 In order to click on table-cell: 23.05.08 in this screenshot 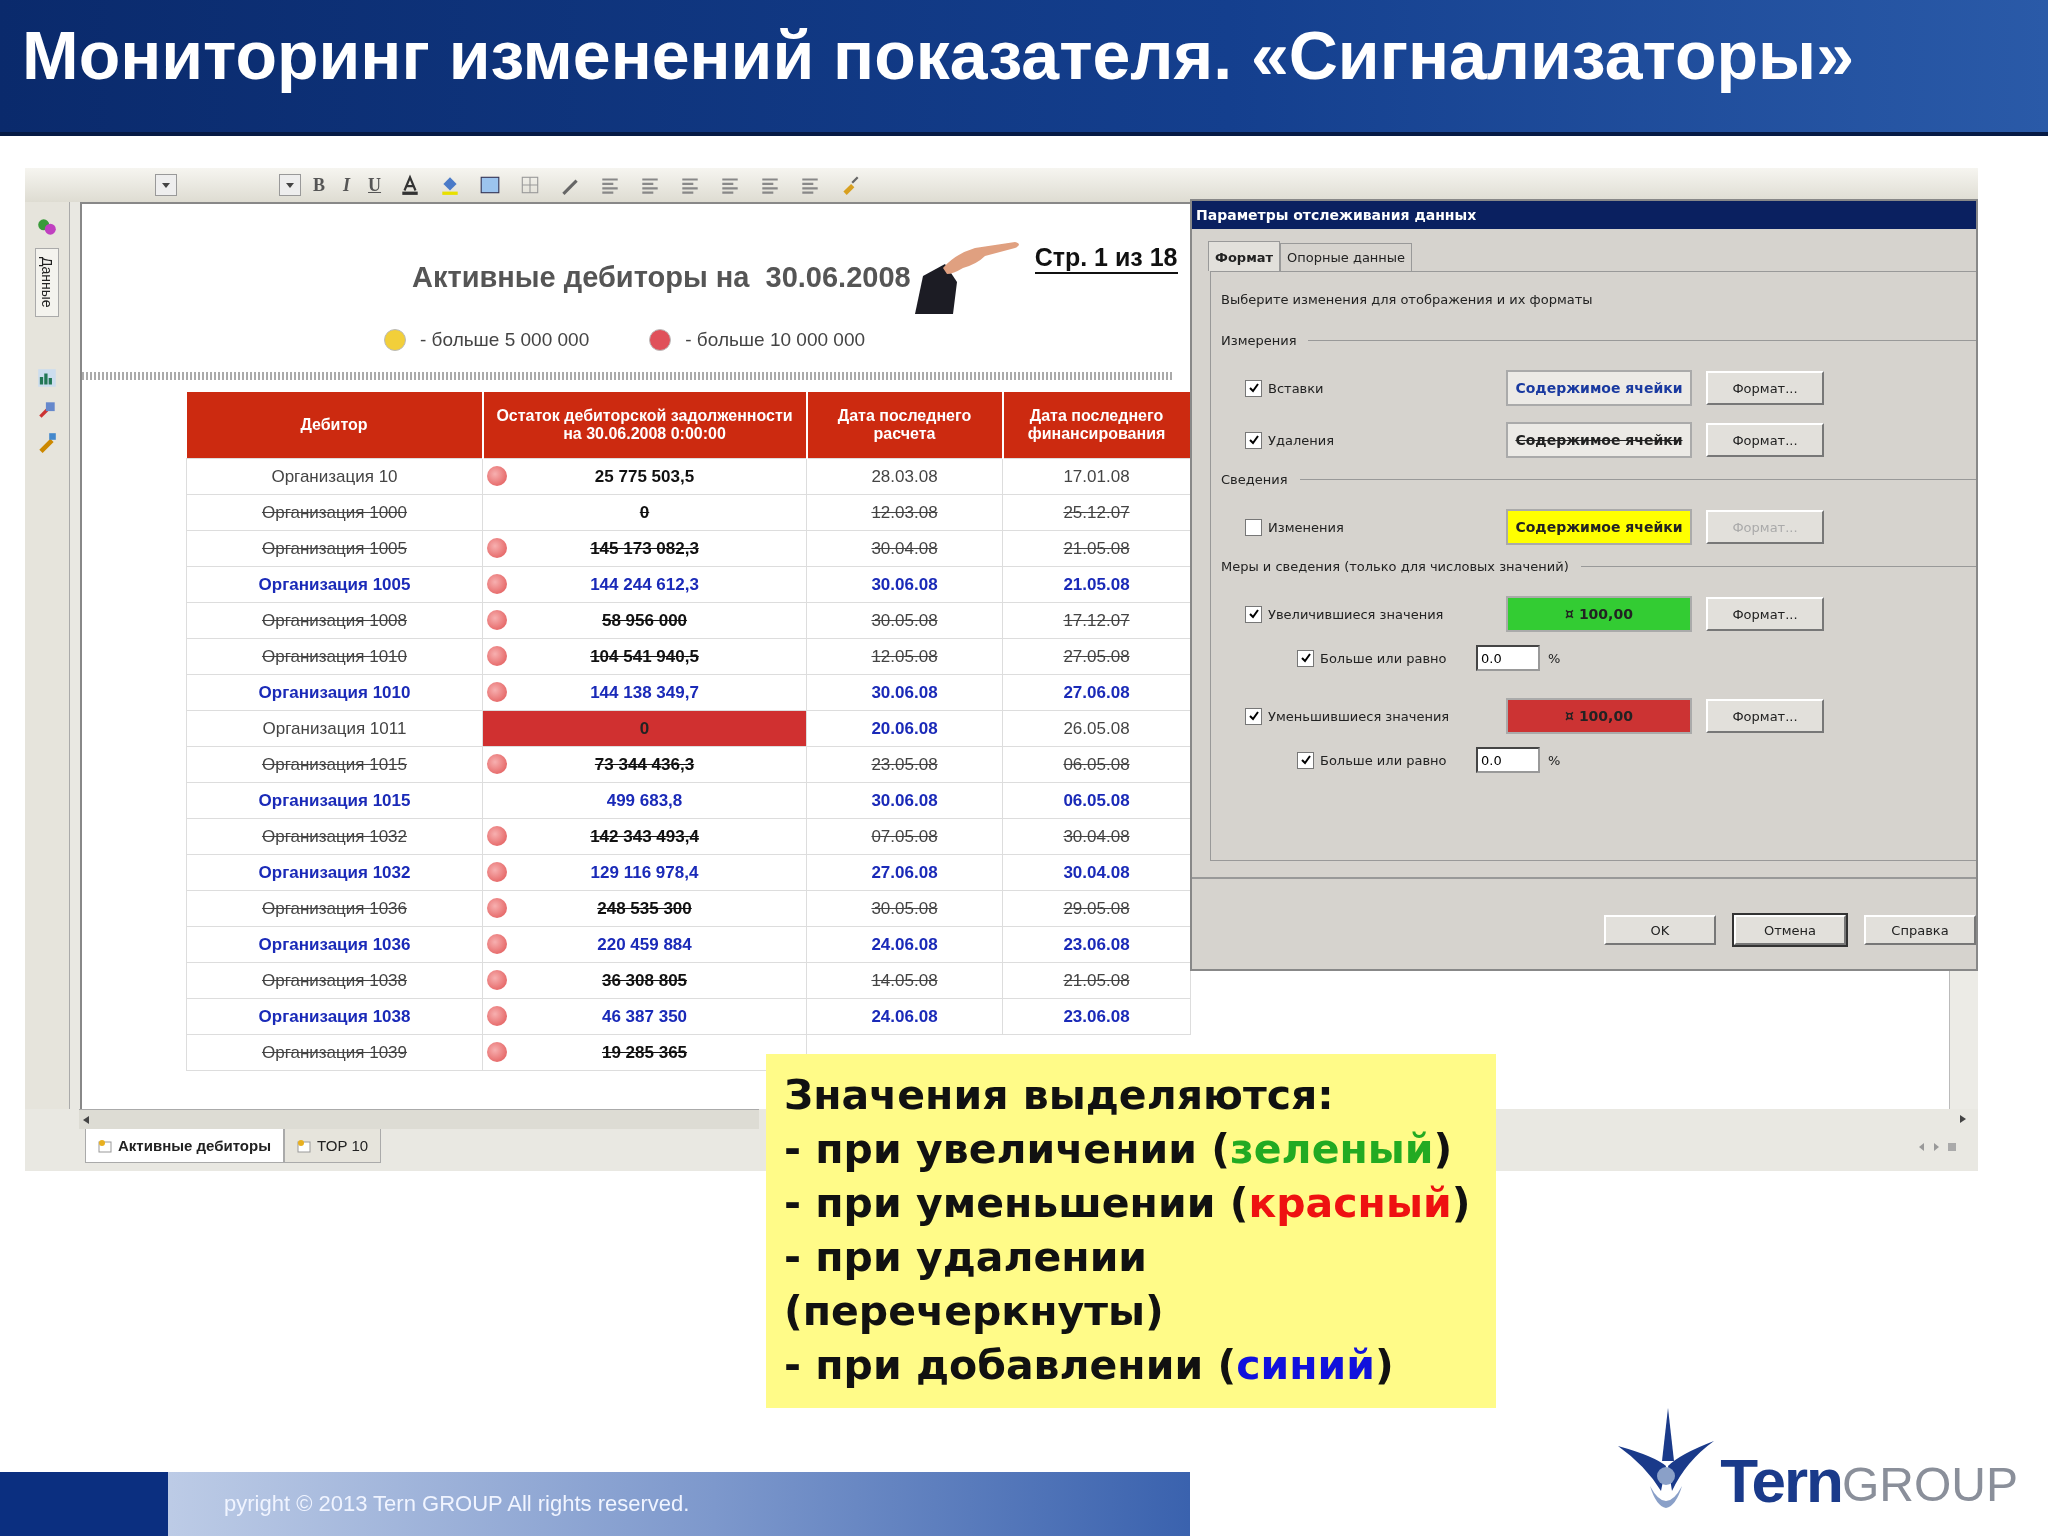, I will do `click(904, 764)`.